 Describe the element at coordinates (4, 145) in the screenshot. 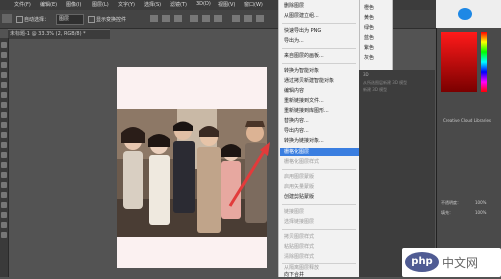

I see `eraser-tool-icon` at that location.